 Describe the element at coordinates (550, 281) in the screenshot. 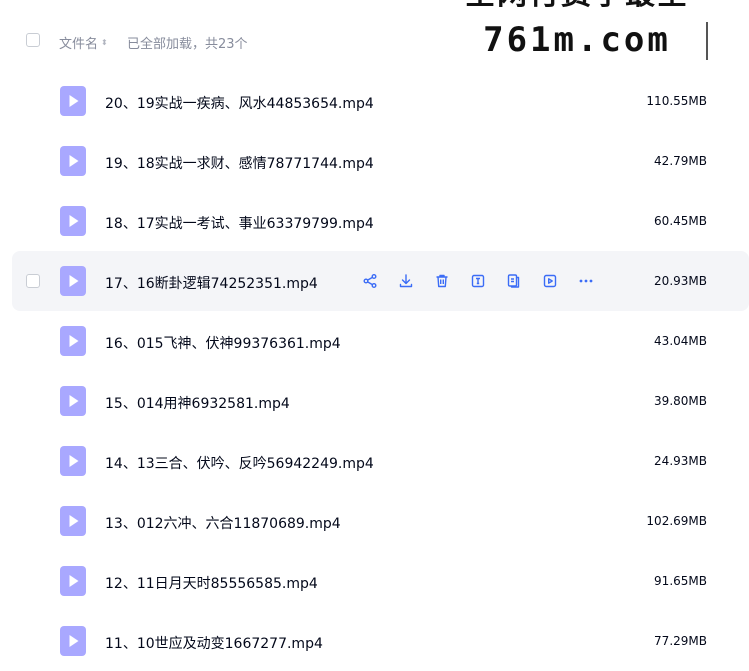

I see `open-icon` at that location.